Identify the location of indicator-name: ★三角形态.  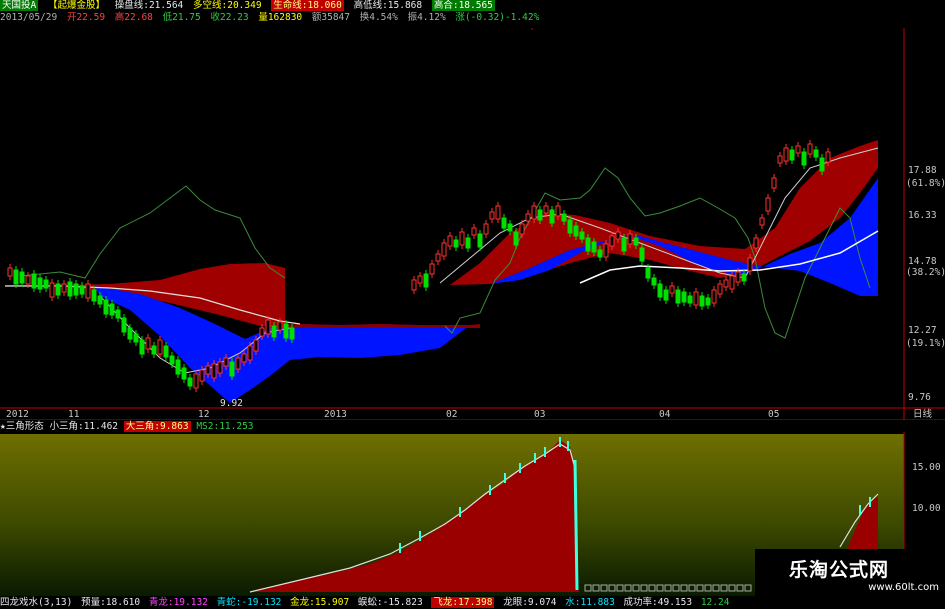
(22, 426).